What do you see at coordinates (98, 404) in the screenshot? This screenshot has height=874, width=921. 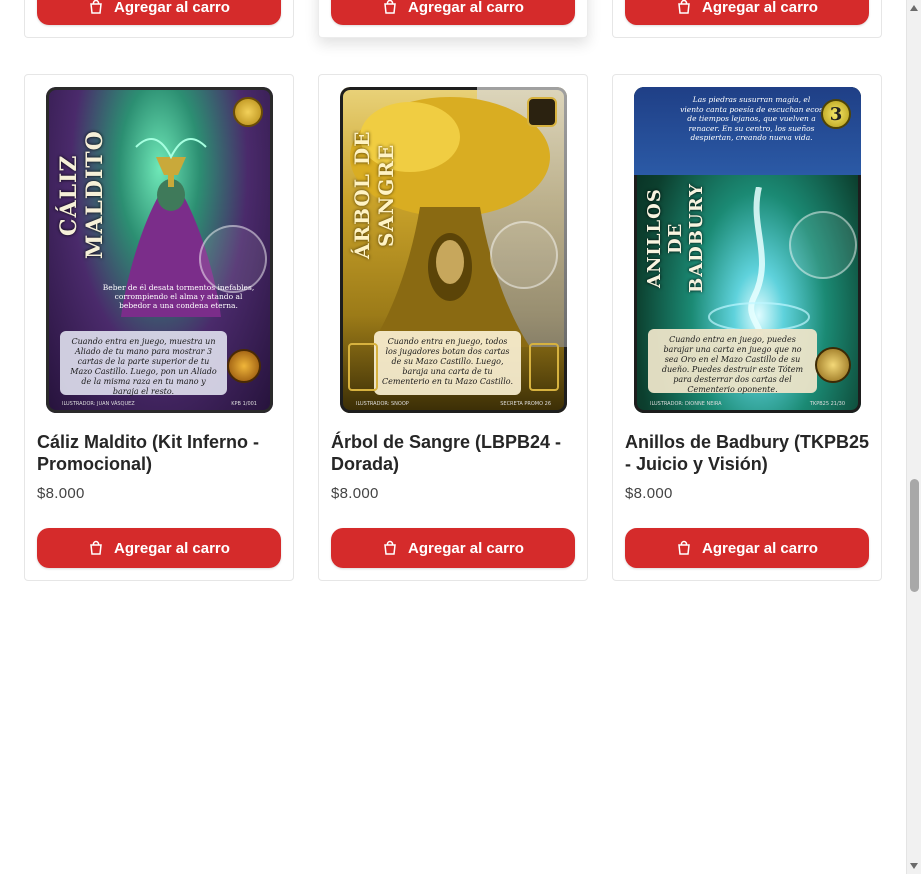 I see `card-art-illustrator: ILUSTRADOR: JUAN VÁSQUEZ` at bounding box center [98, 404].